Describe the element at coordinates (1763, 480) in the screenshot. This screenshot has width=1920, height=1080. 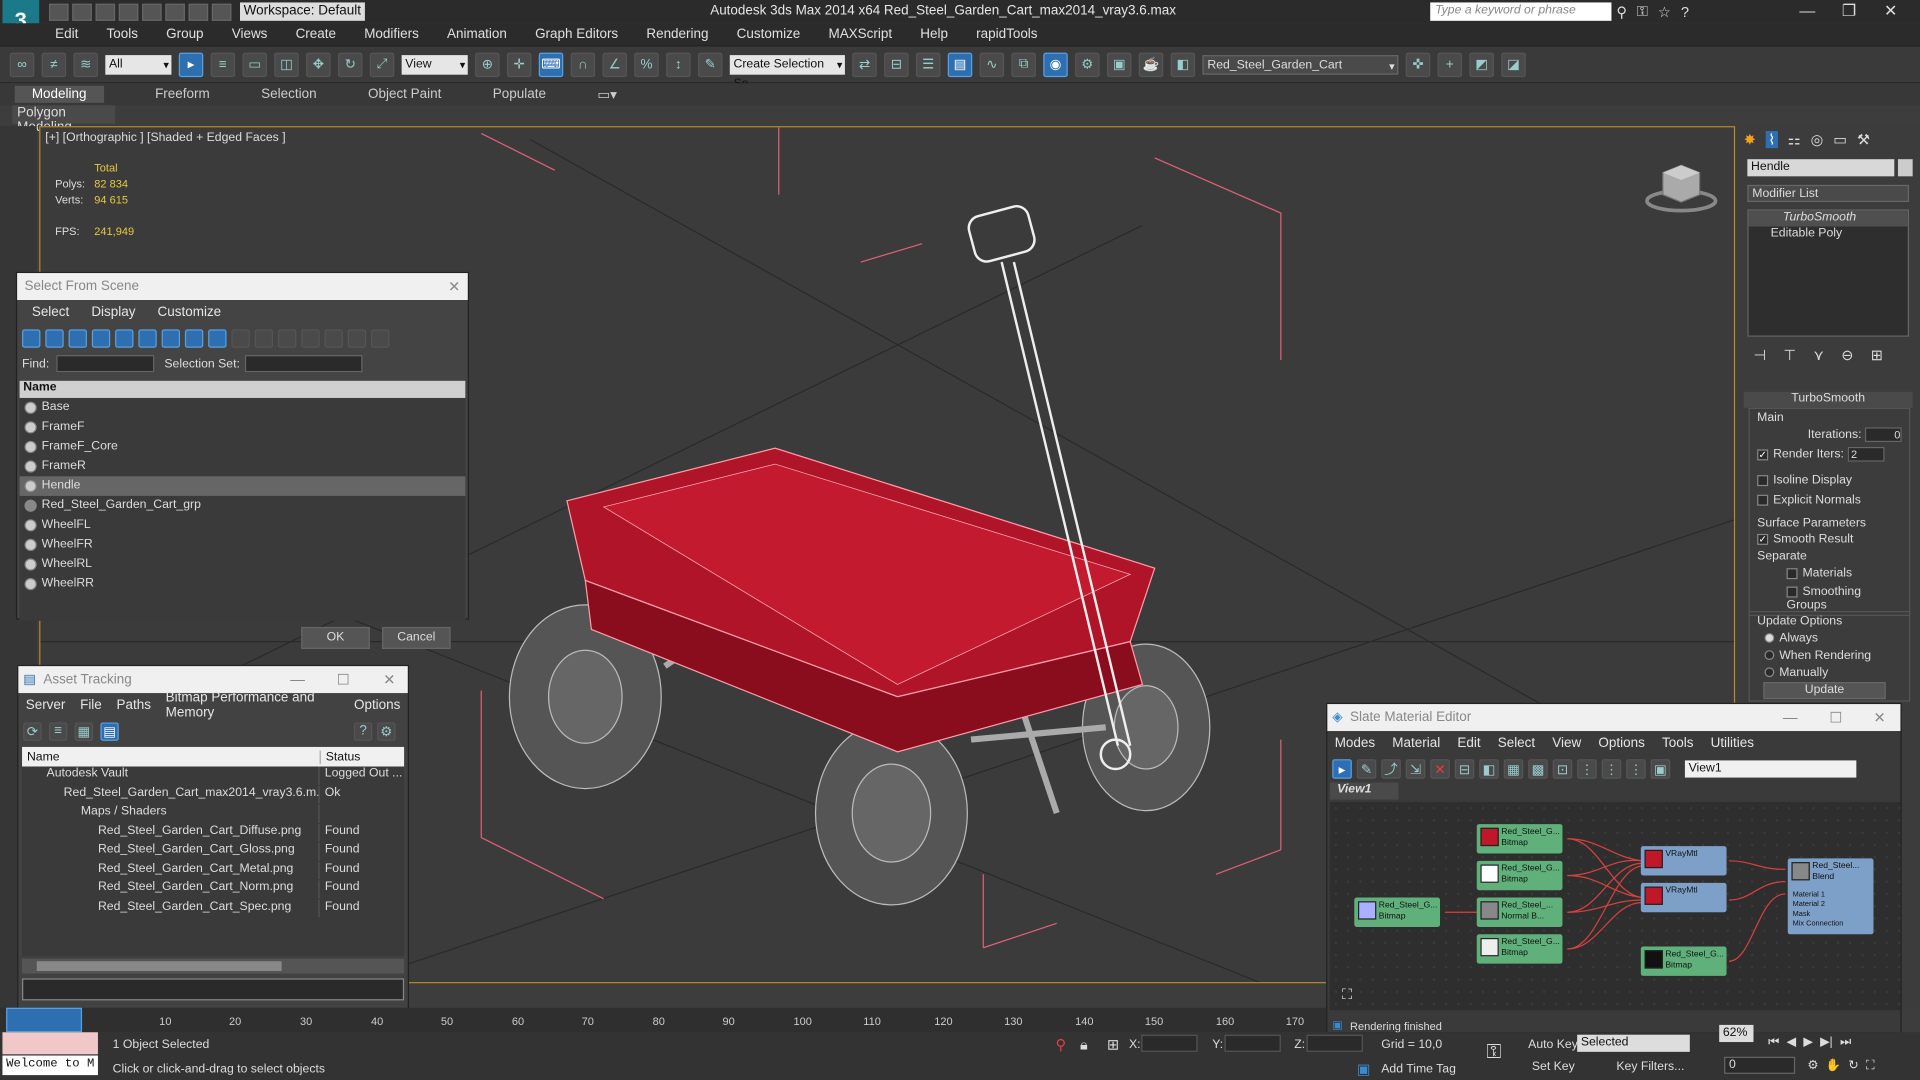
I see `isoline-checkbox` at that location.